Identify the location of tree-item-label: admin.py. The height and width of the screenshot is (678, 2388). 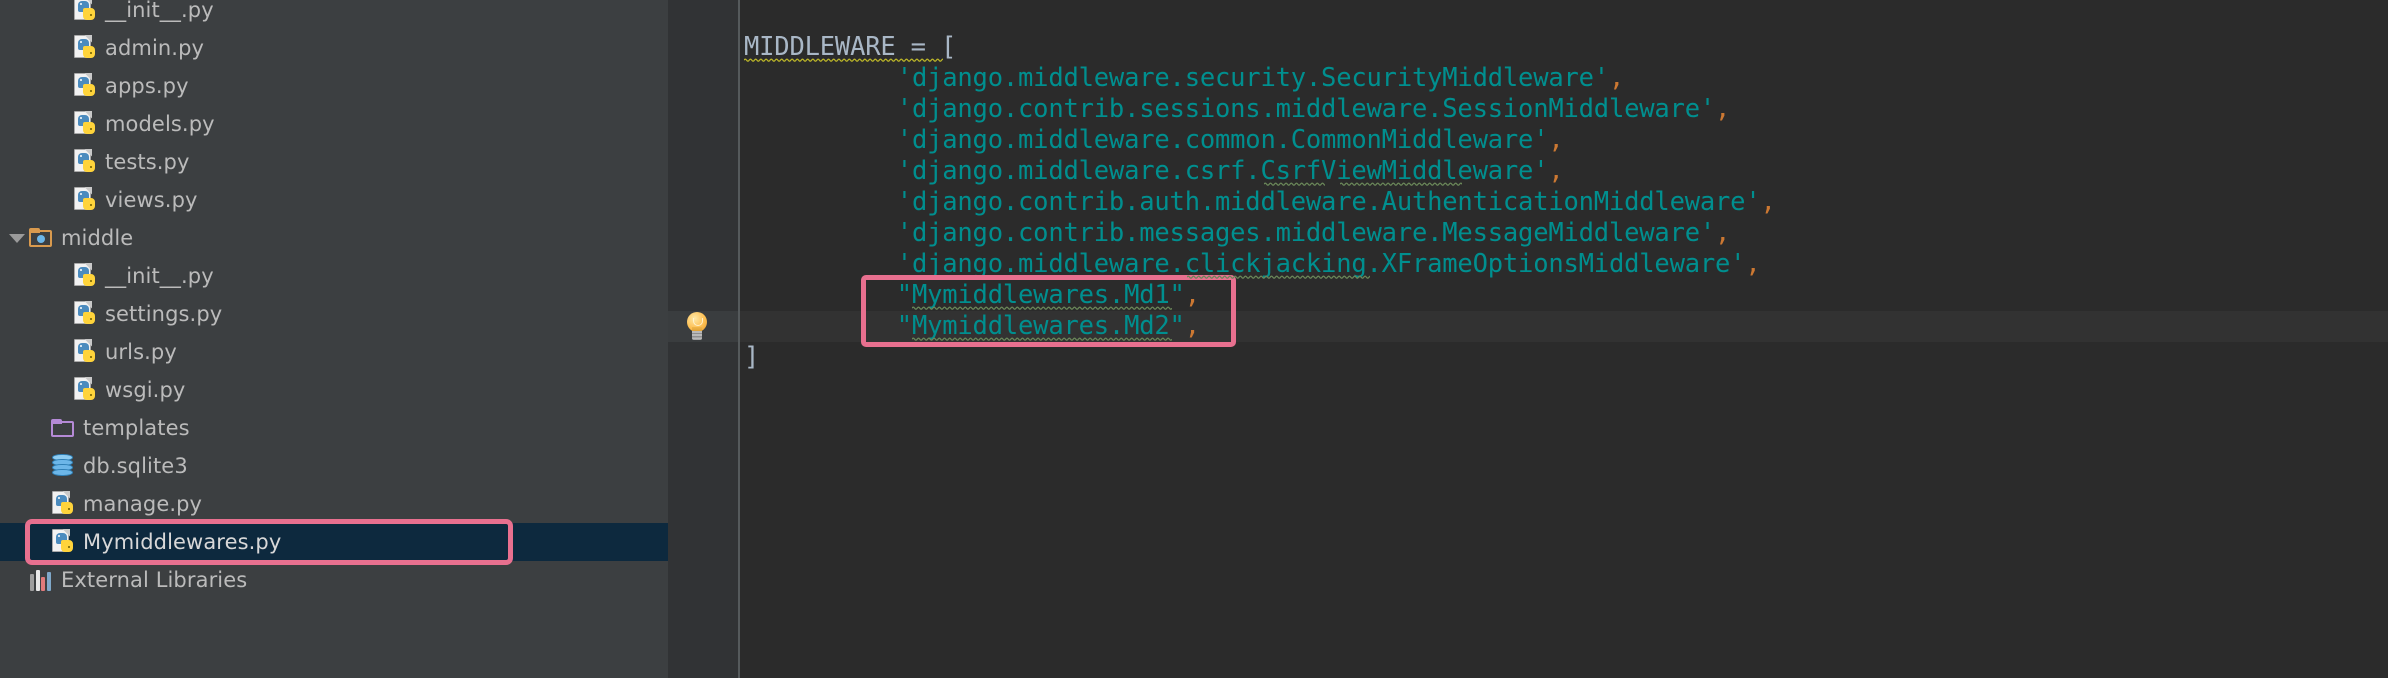
(155, 48).